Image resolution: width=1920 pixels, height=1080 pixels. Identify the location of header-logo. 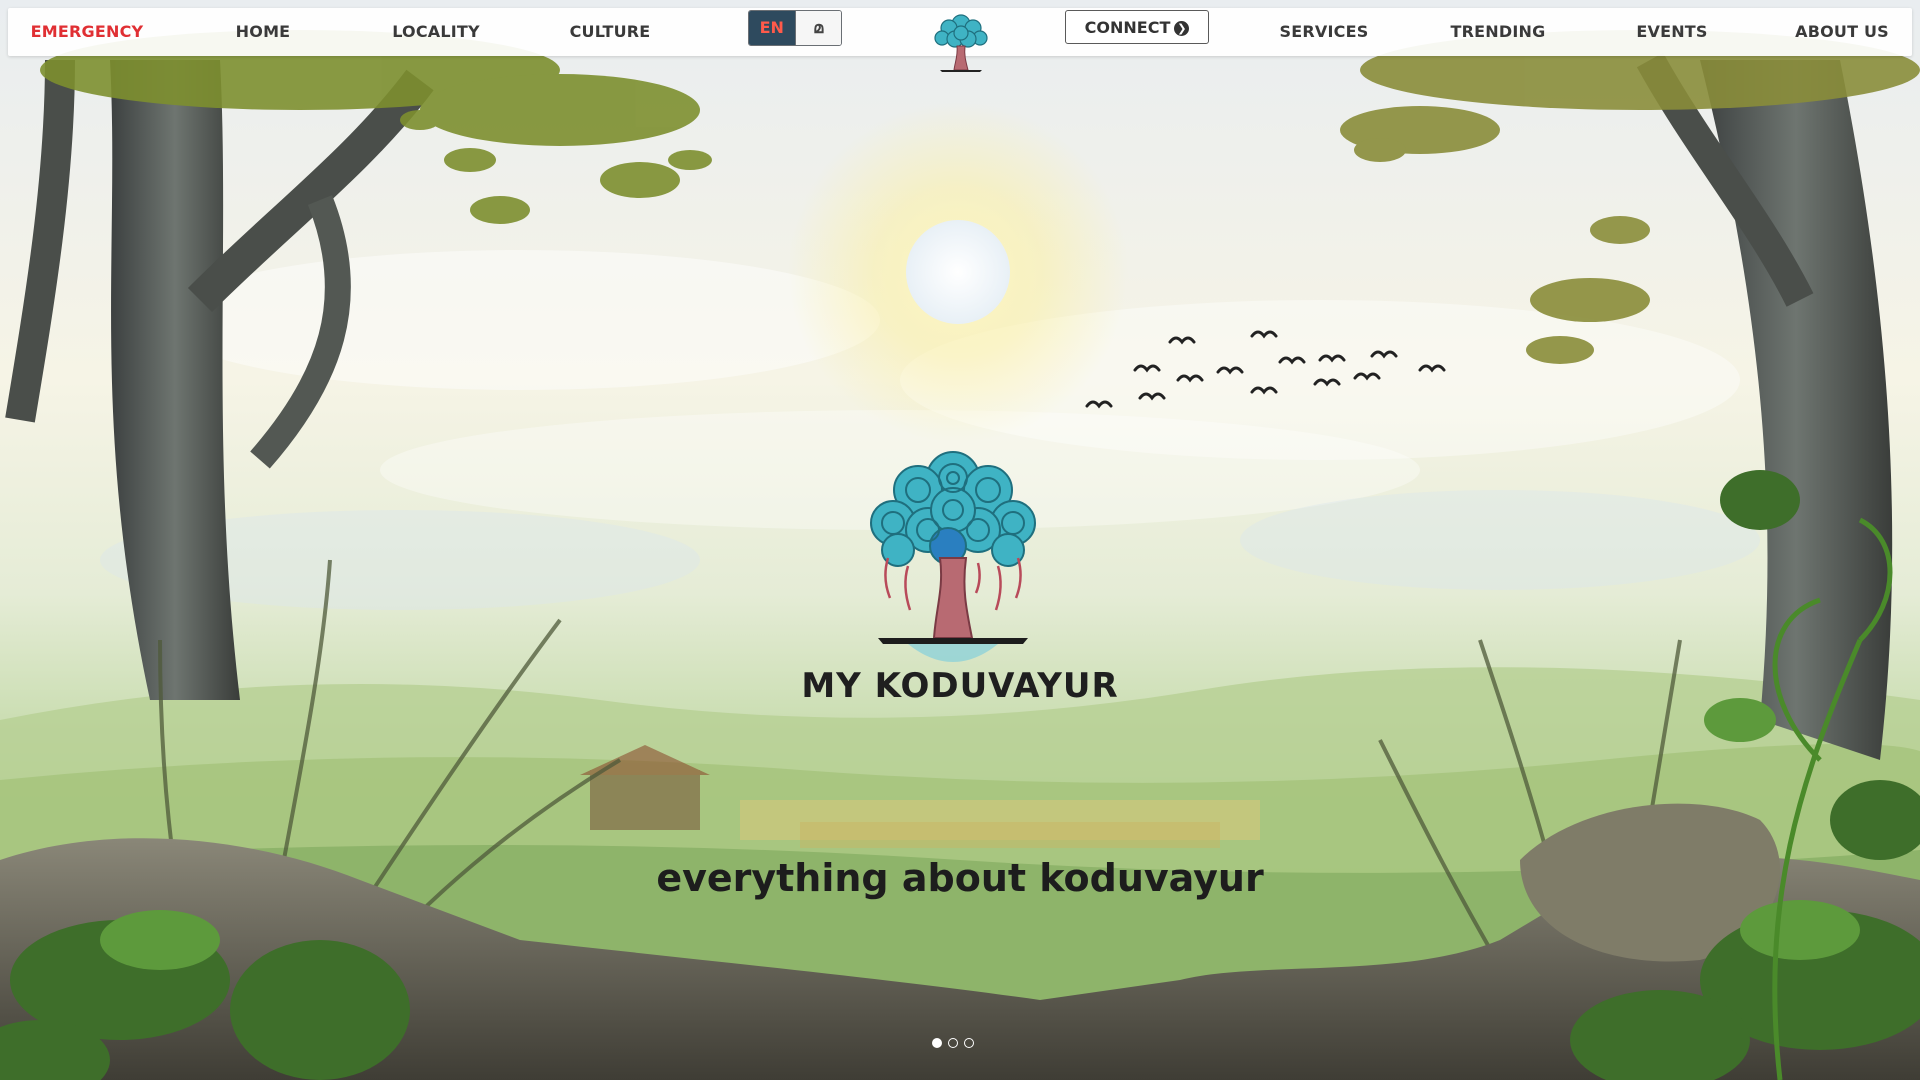
(961, 42).